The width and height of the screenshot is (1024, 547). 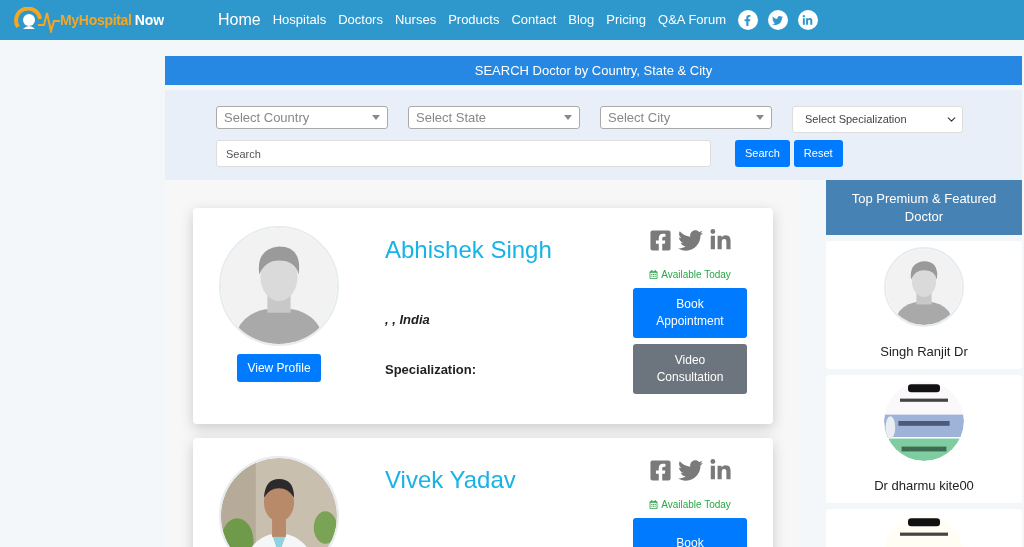 I want to click on search-button: Search, so click(x=762, y=153).